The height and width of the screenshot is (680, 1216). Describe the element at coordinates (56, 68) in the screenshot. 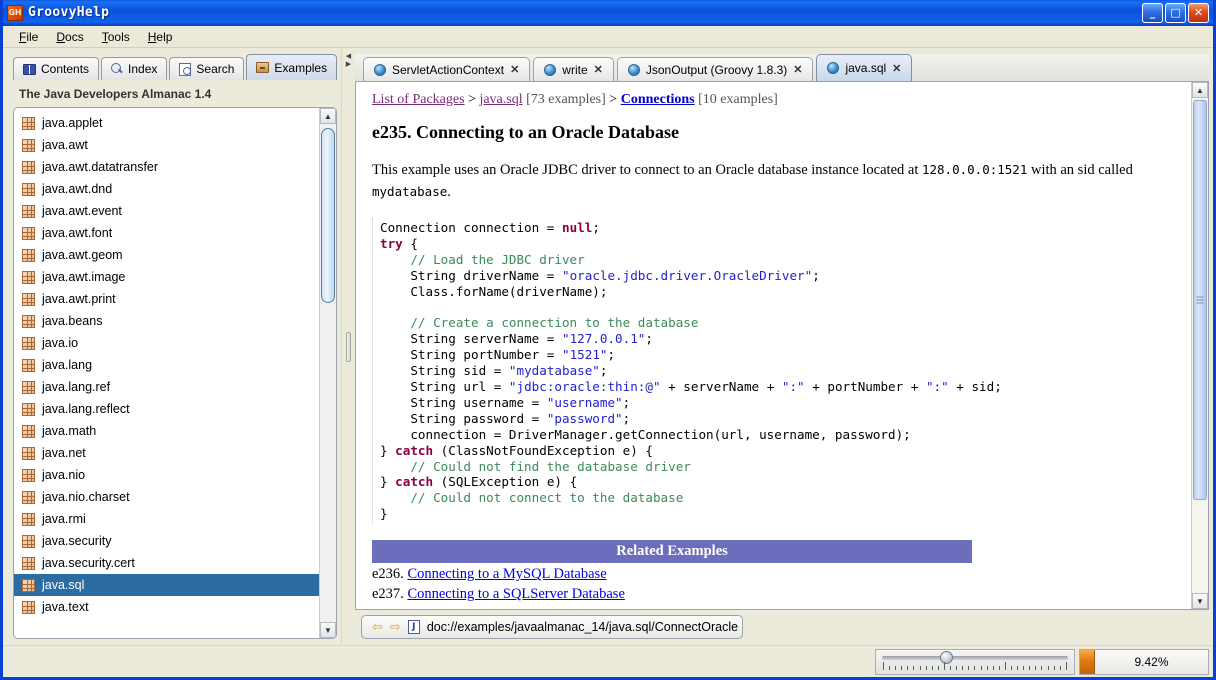

I see `sidebar-tab-contents: Contents` at that location.